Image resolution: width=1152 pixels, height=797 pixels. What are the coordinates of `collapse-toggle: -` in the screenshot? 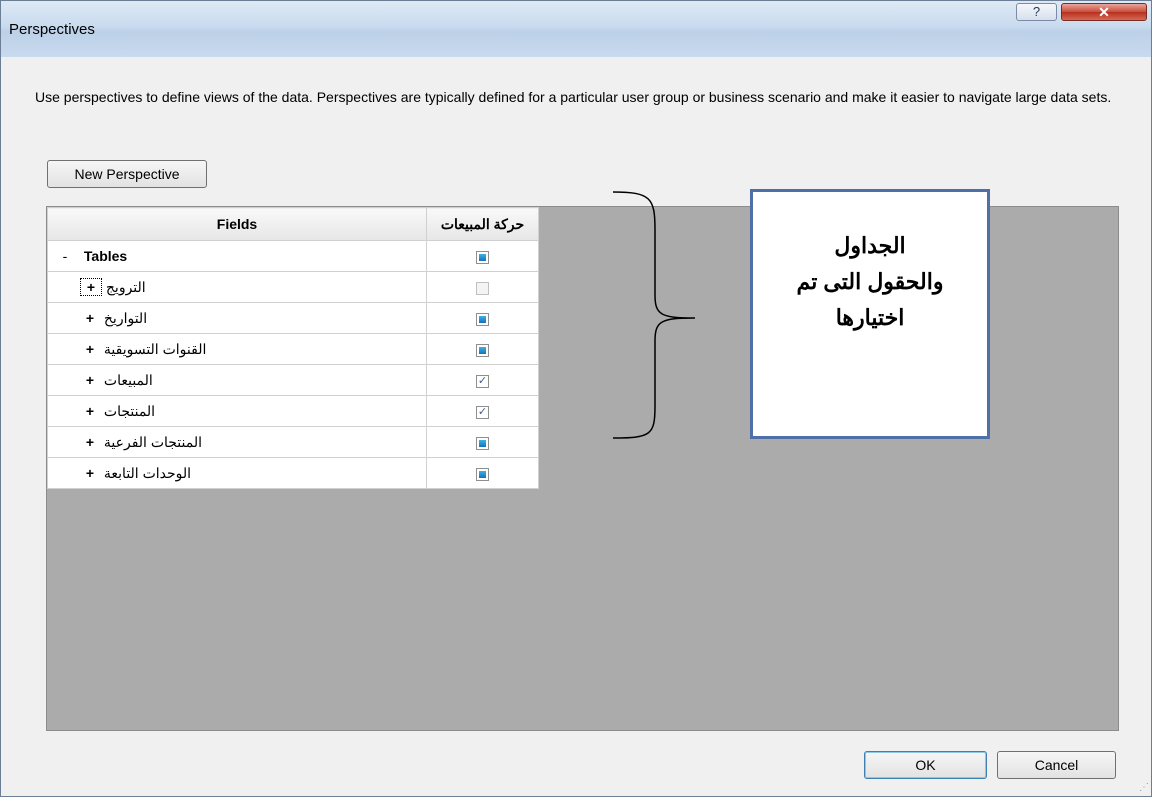 It's located at (65, 256).